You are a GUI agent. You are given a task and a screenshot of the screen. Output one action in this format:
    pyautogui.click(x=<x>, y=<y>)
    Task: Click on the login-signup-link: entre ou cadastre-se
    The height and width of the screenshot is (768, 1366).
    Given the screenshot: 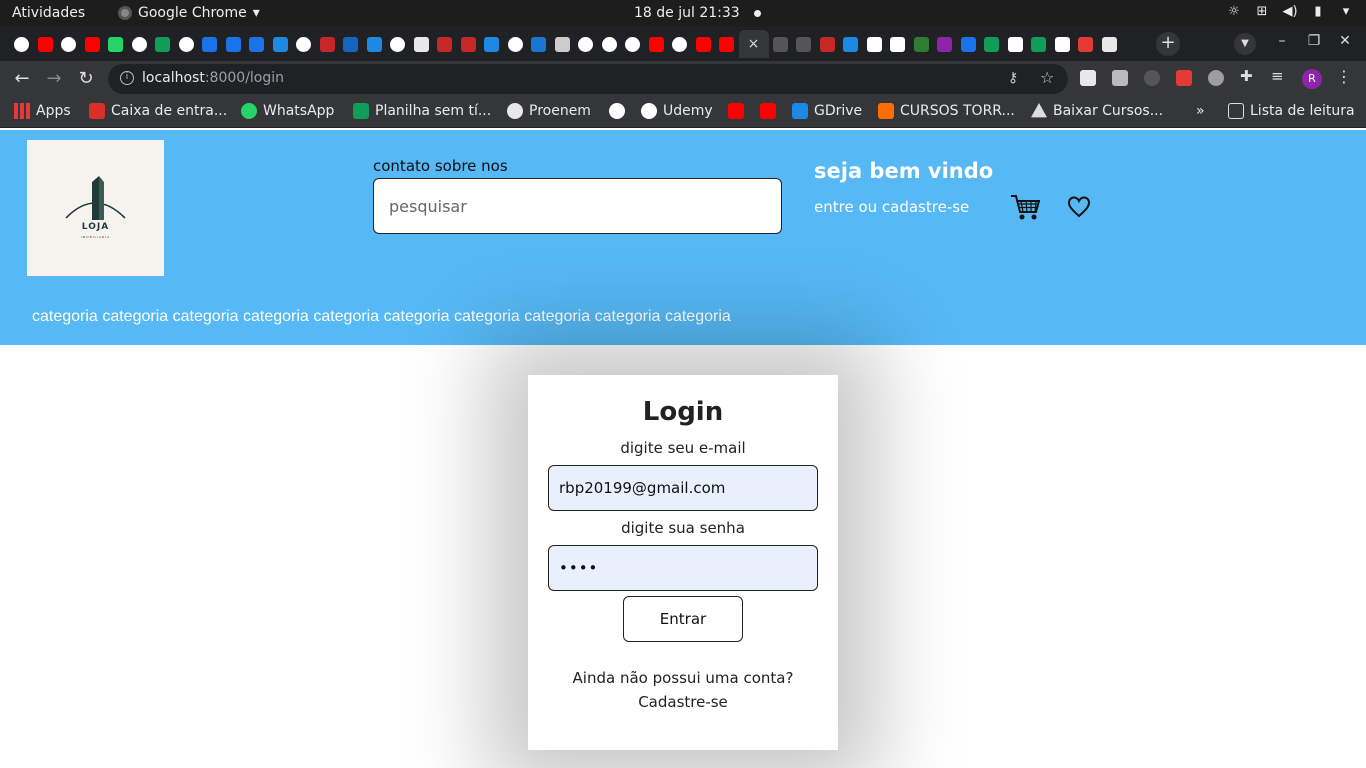 What is the action you would take?
    pyautogui.click(x=891, y=207)
    